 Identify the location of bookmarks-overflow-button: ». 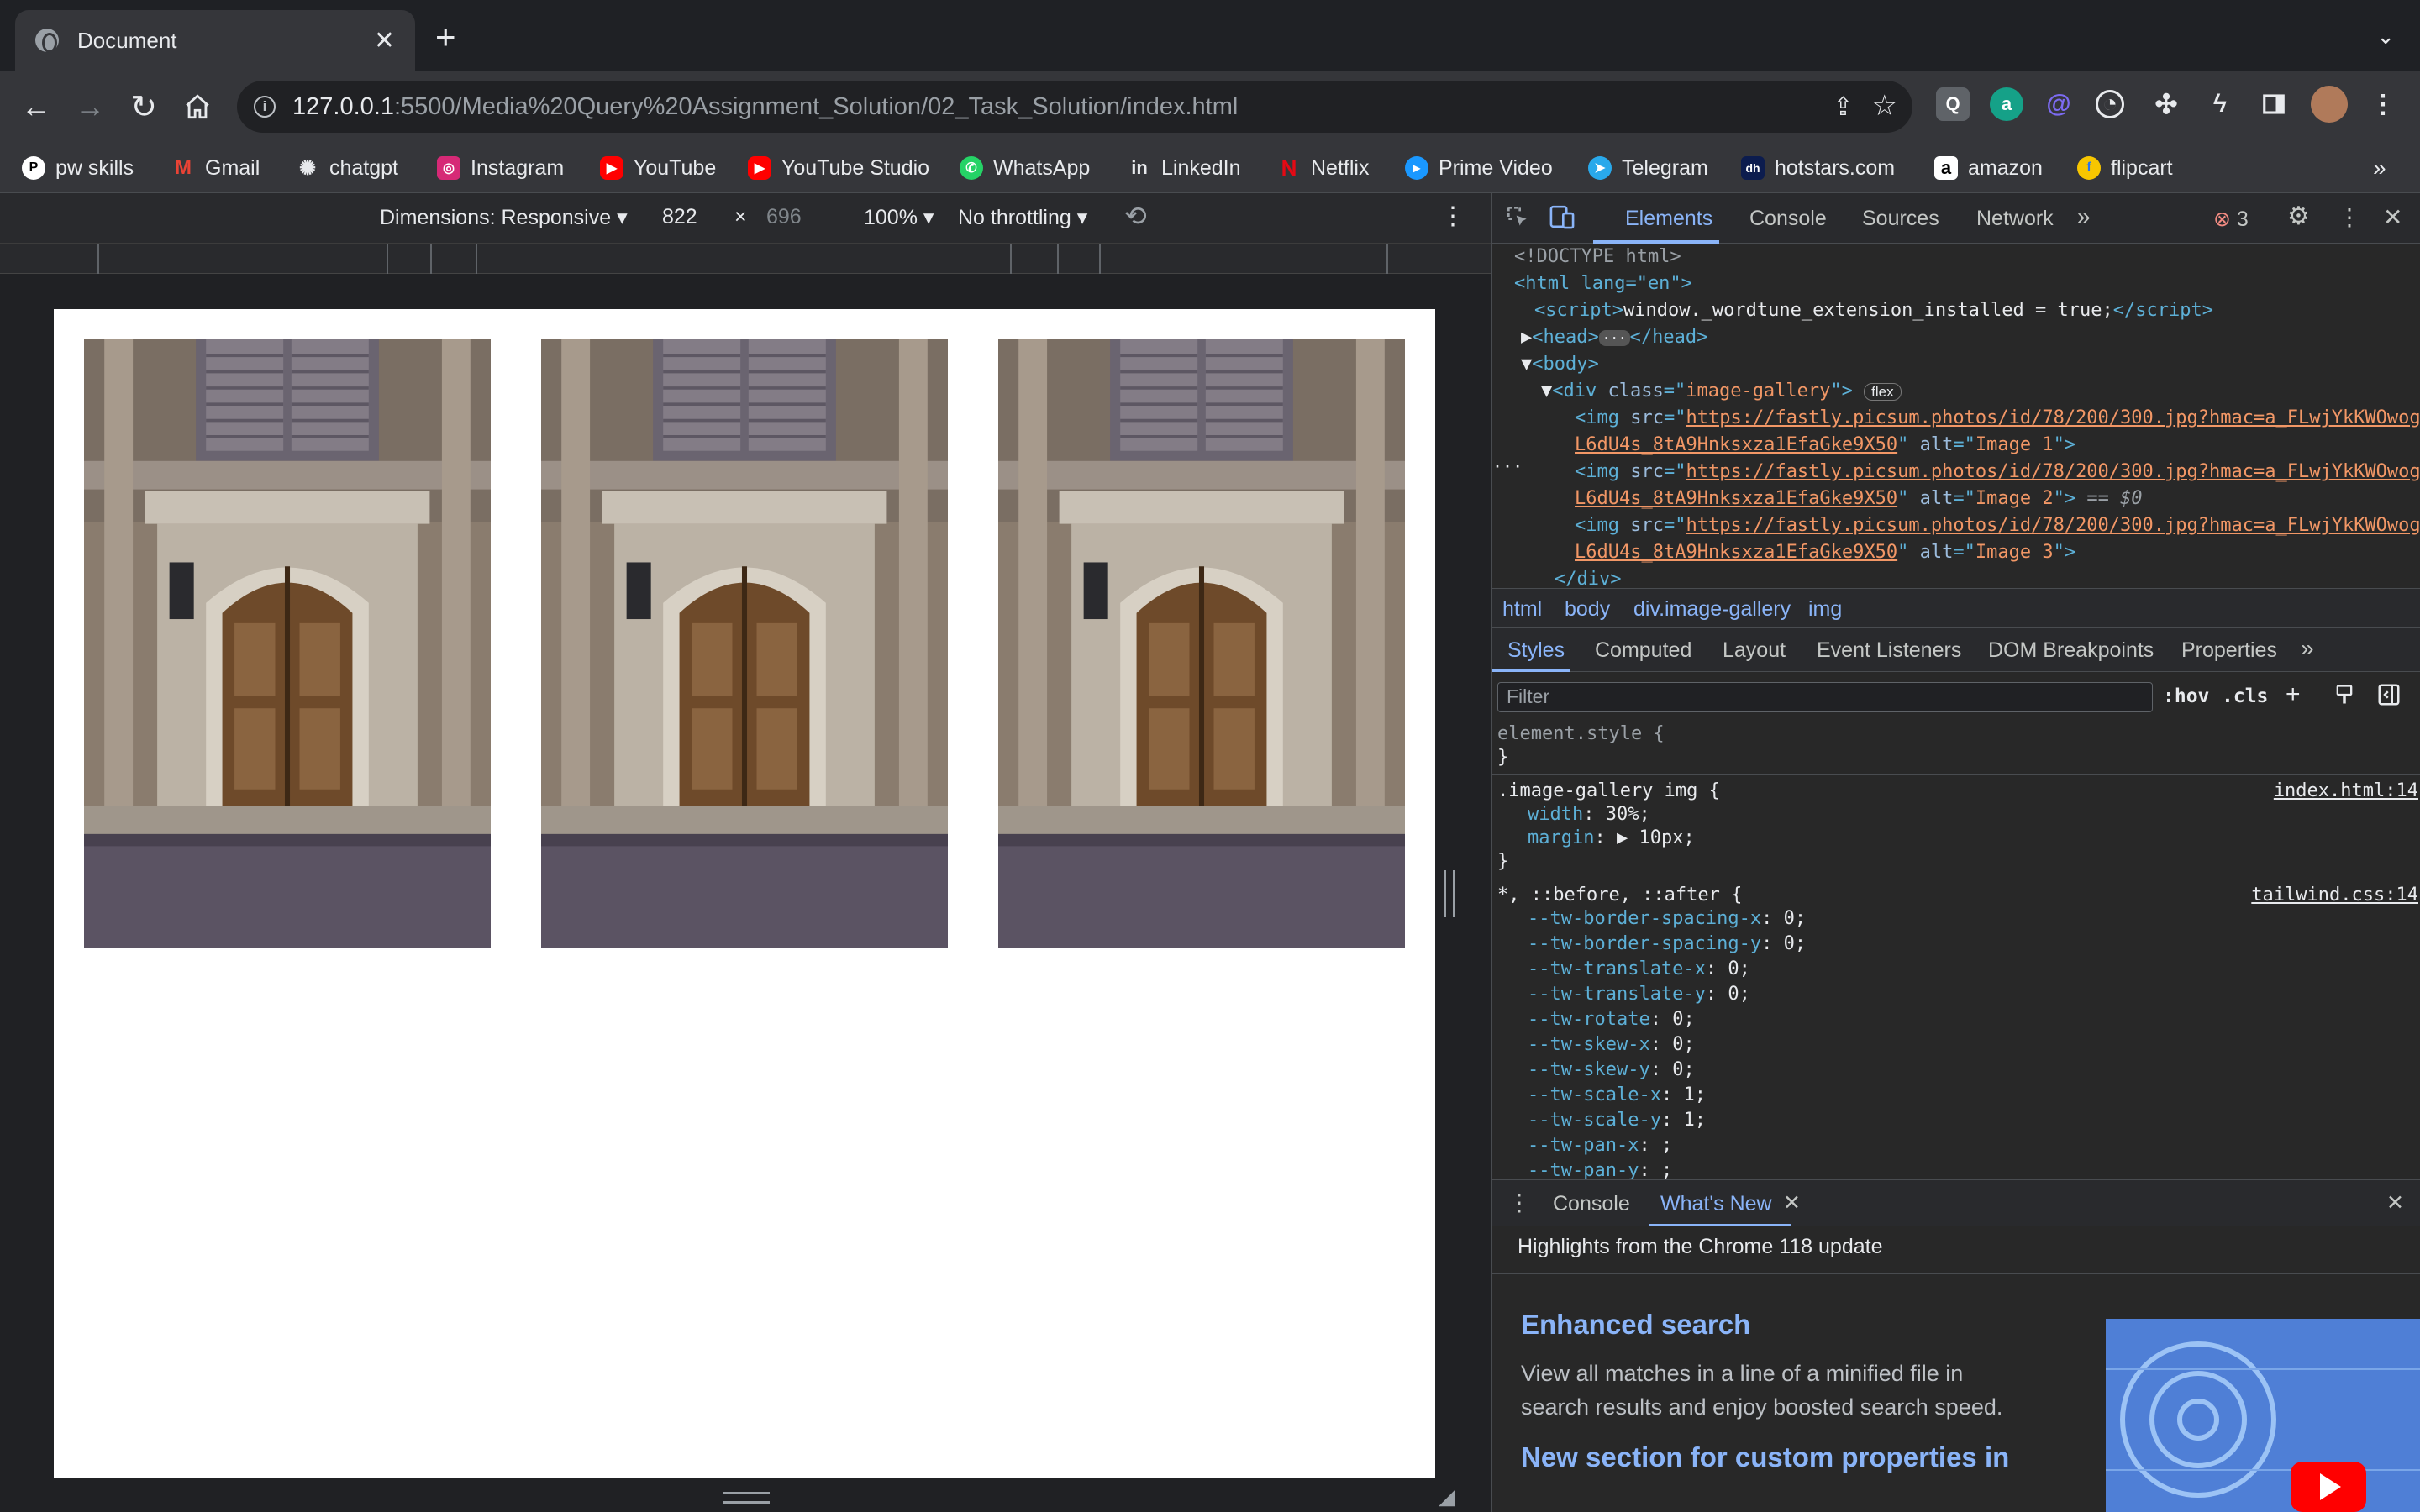
(2380, 168).